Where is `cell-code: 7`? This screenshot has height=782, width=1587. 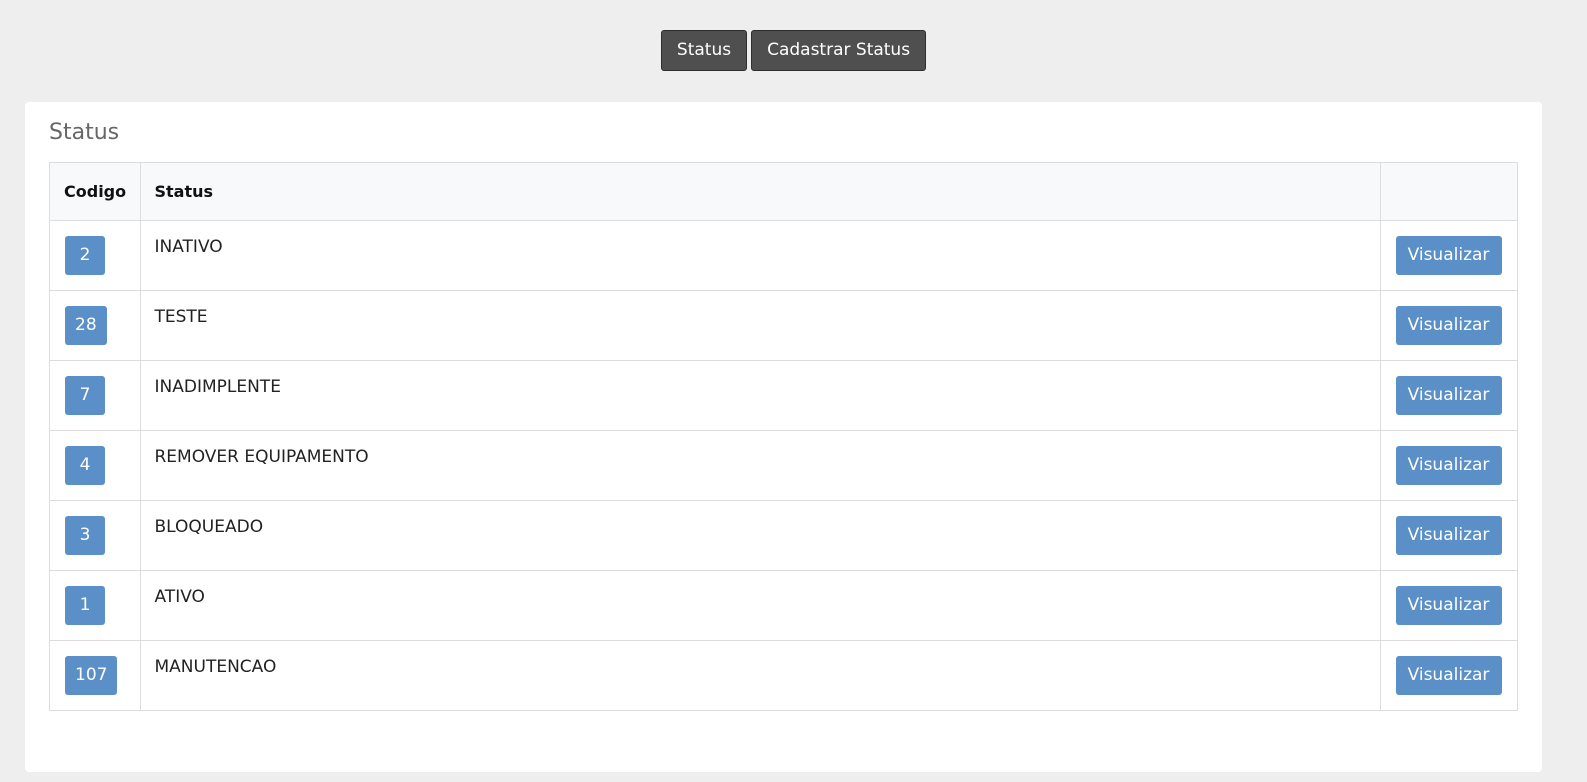
cell-code: 7 is located at coordinates (95, 395).